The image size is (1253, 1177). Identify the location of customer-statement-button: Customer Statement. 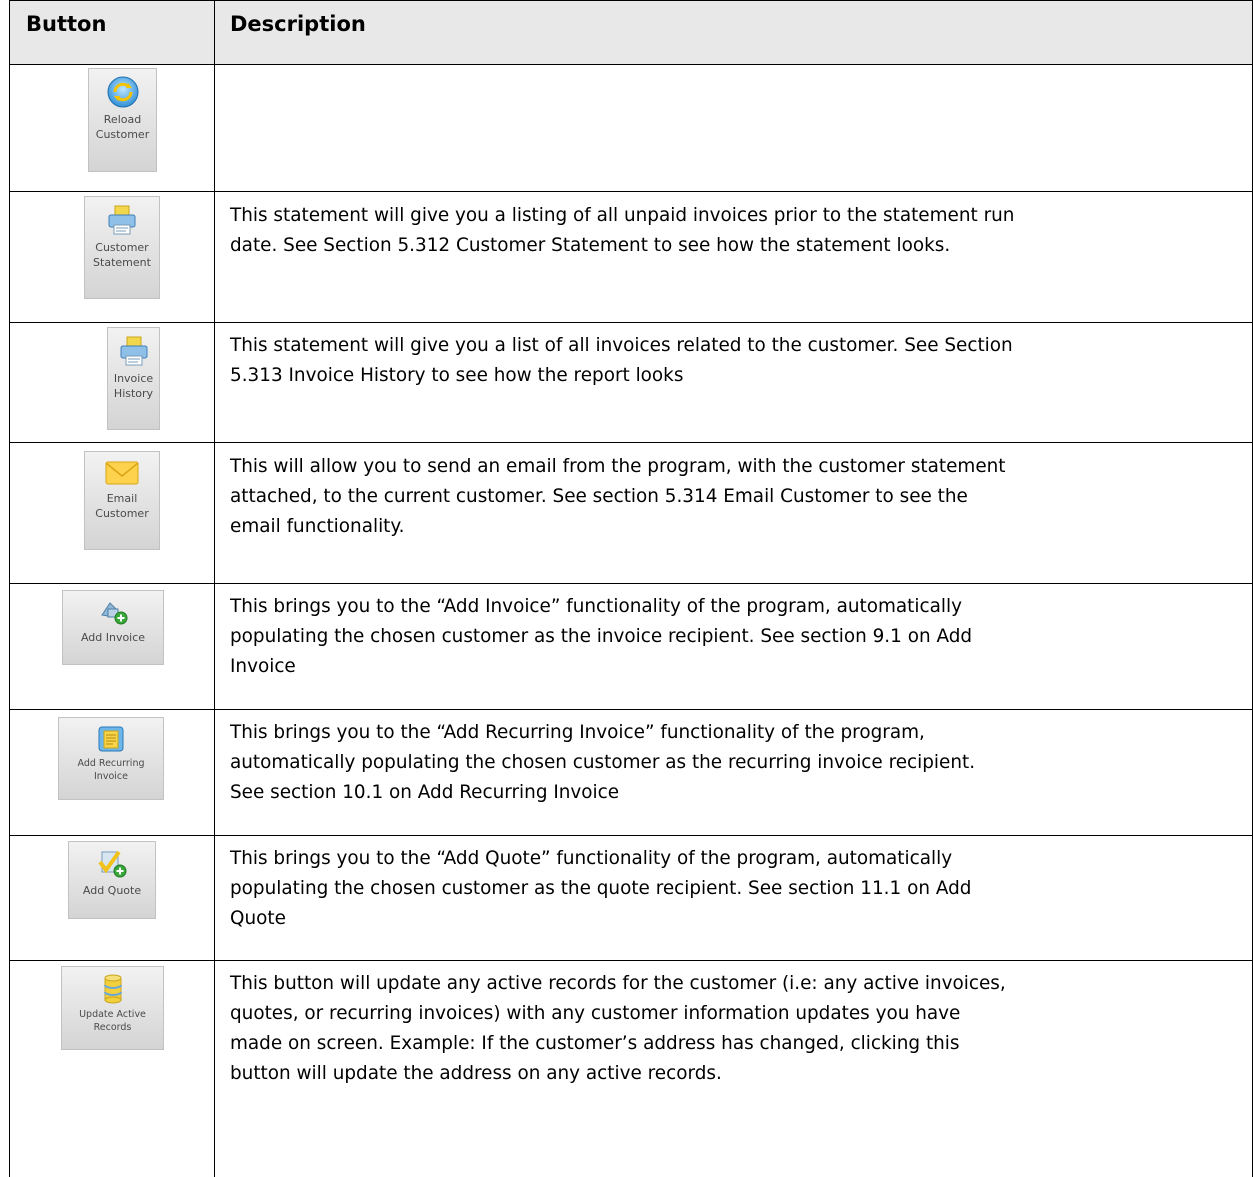
(122, 247).